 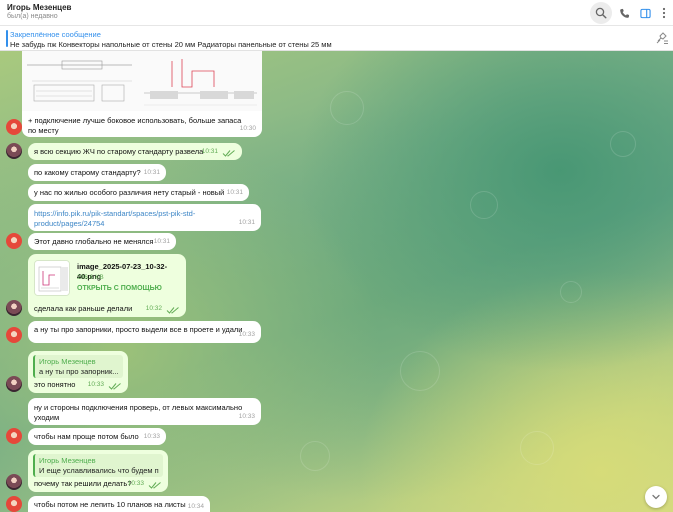 I want to click on more-button, so click(x=663, y=13).